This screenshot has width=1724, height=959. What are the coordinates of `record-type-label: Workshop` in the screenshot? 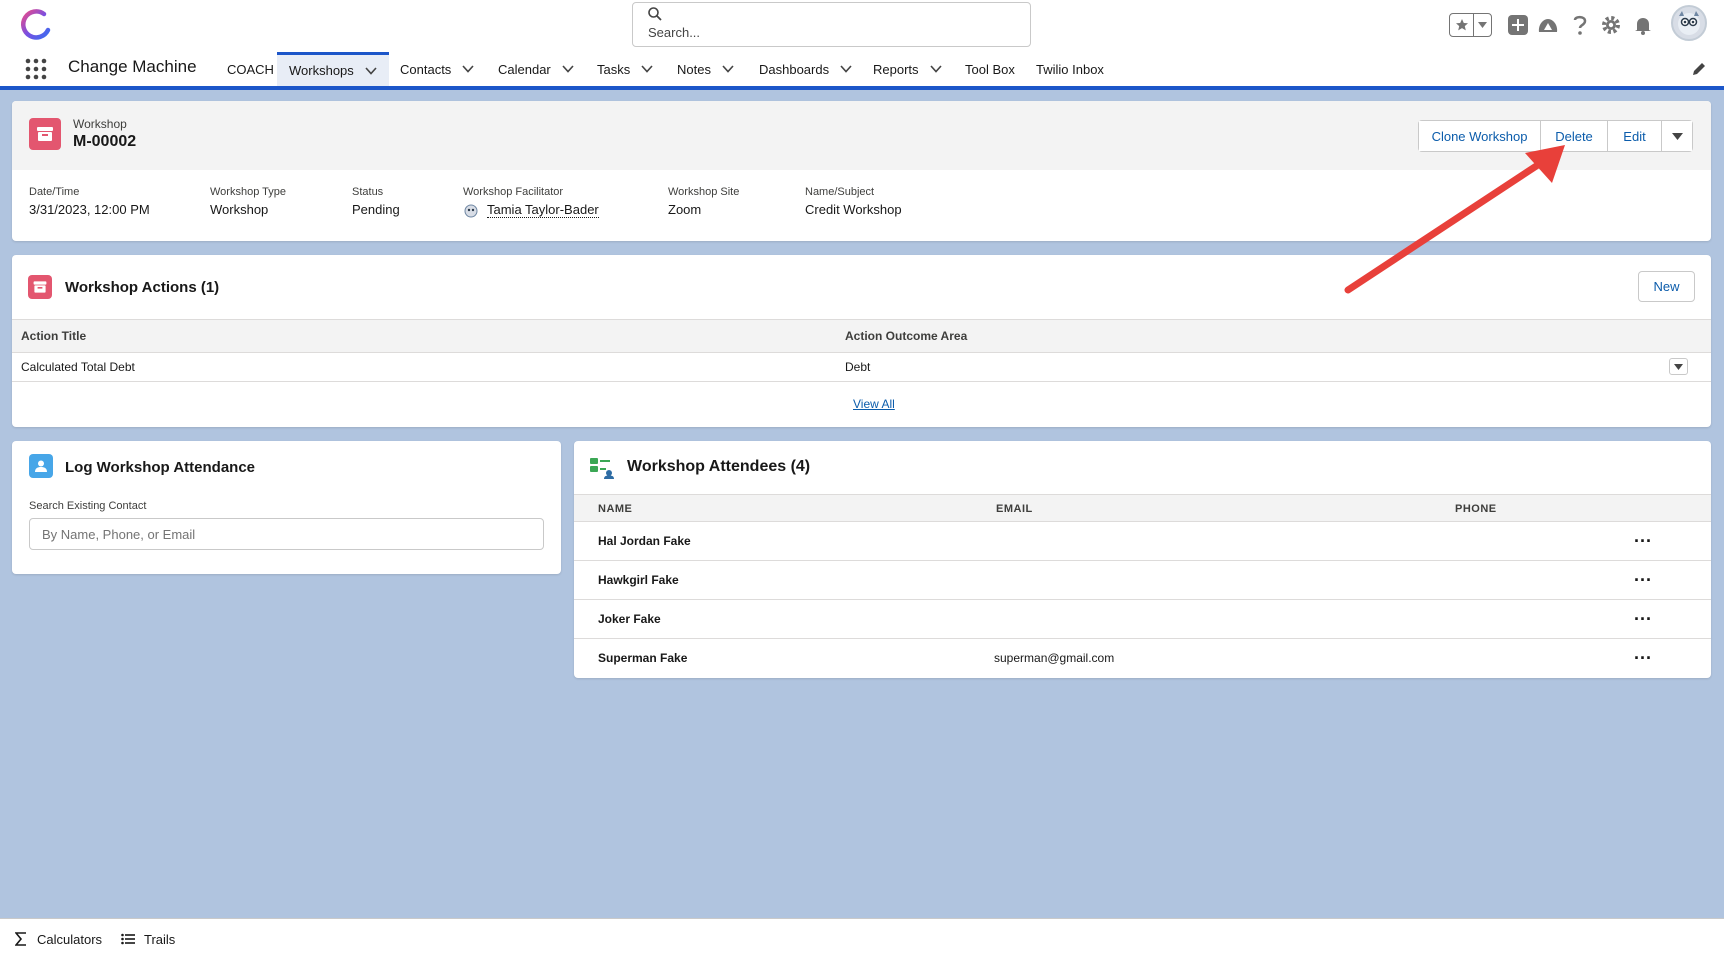 It's located at (100, 124).